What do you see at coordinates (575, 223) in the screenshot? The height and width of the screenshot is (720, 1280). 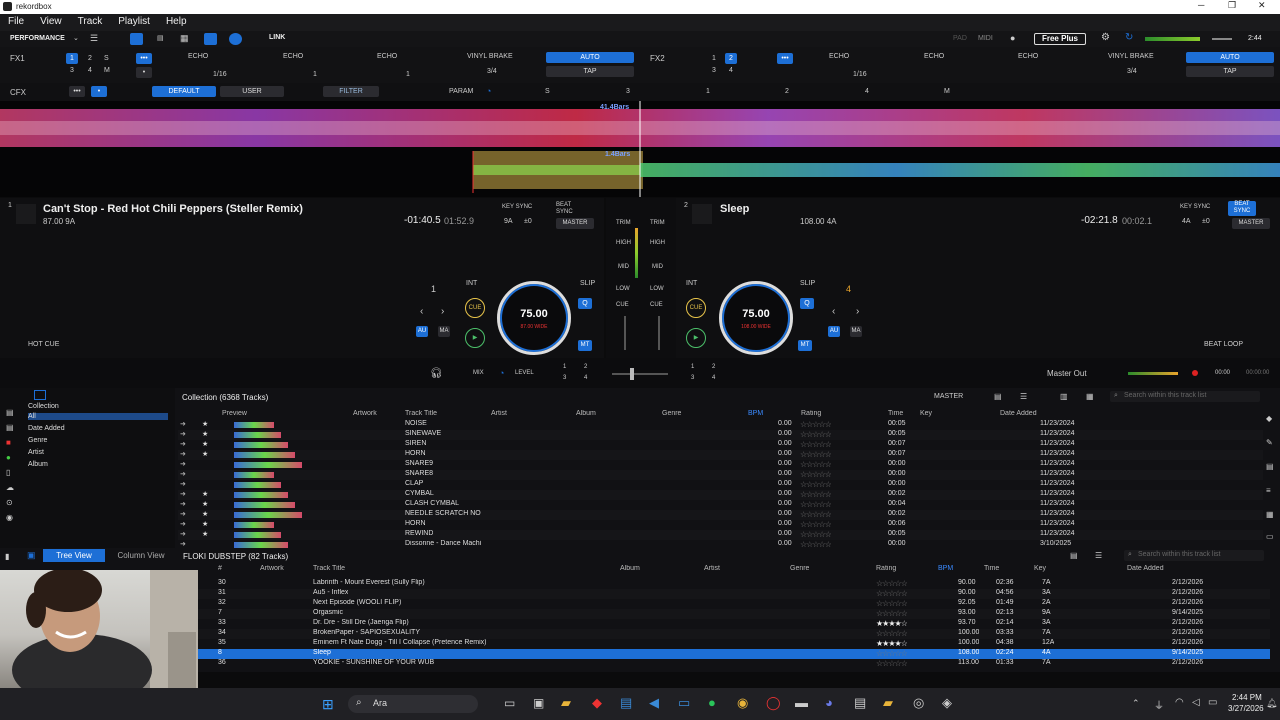 I see `deck1-master: MASTER` at bounding box center [575, 223].